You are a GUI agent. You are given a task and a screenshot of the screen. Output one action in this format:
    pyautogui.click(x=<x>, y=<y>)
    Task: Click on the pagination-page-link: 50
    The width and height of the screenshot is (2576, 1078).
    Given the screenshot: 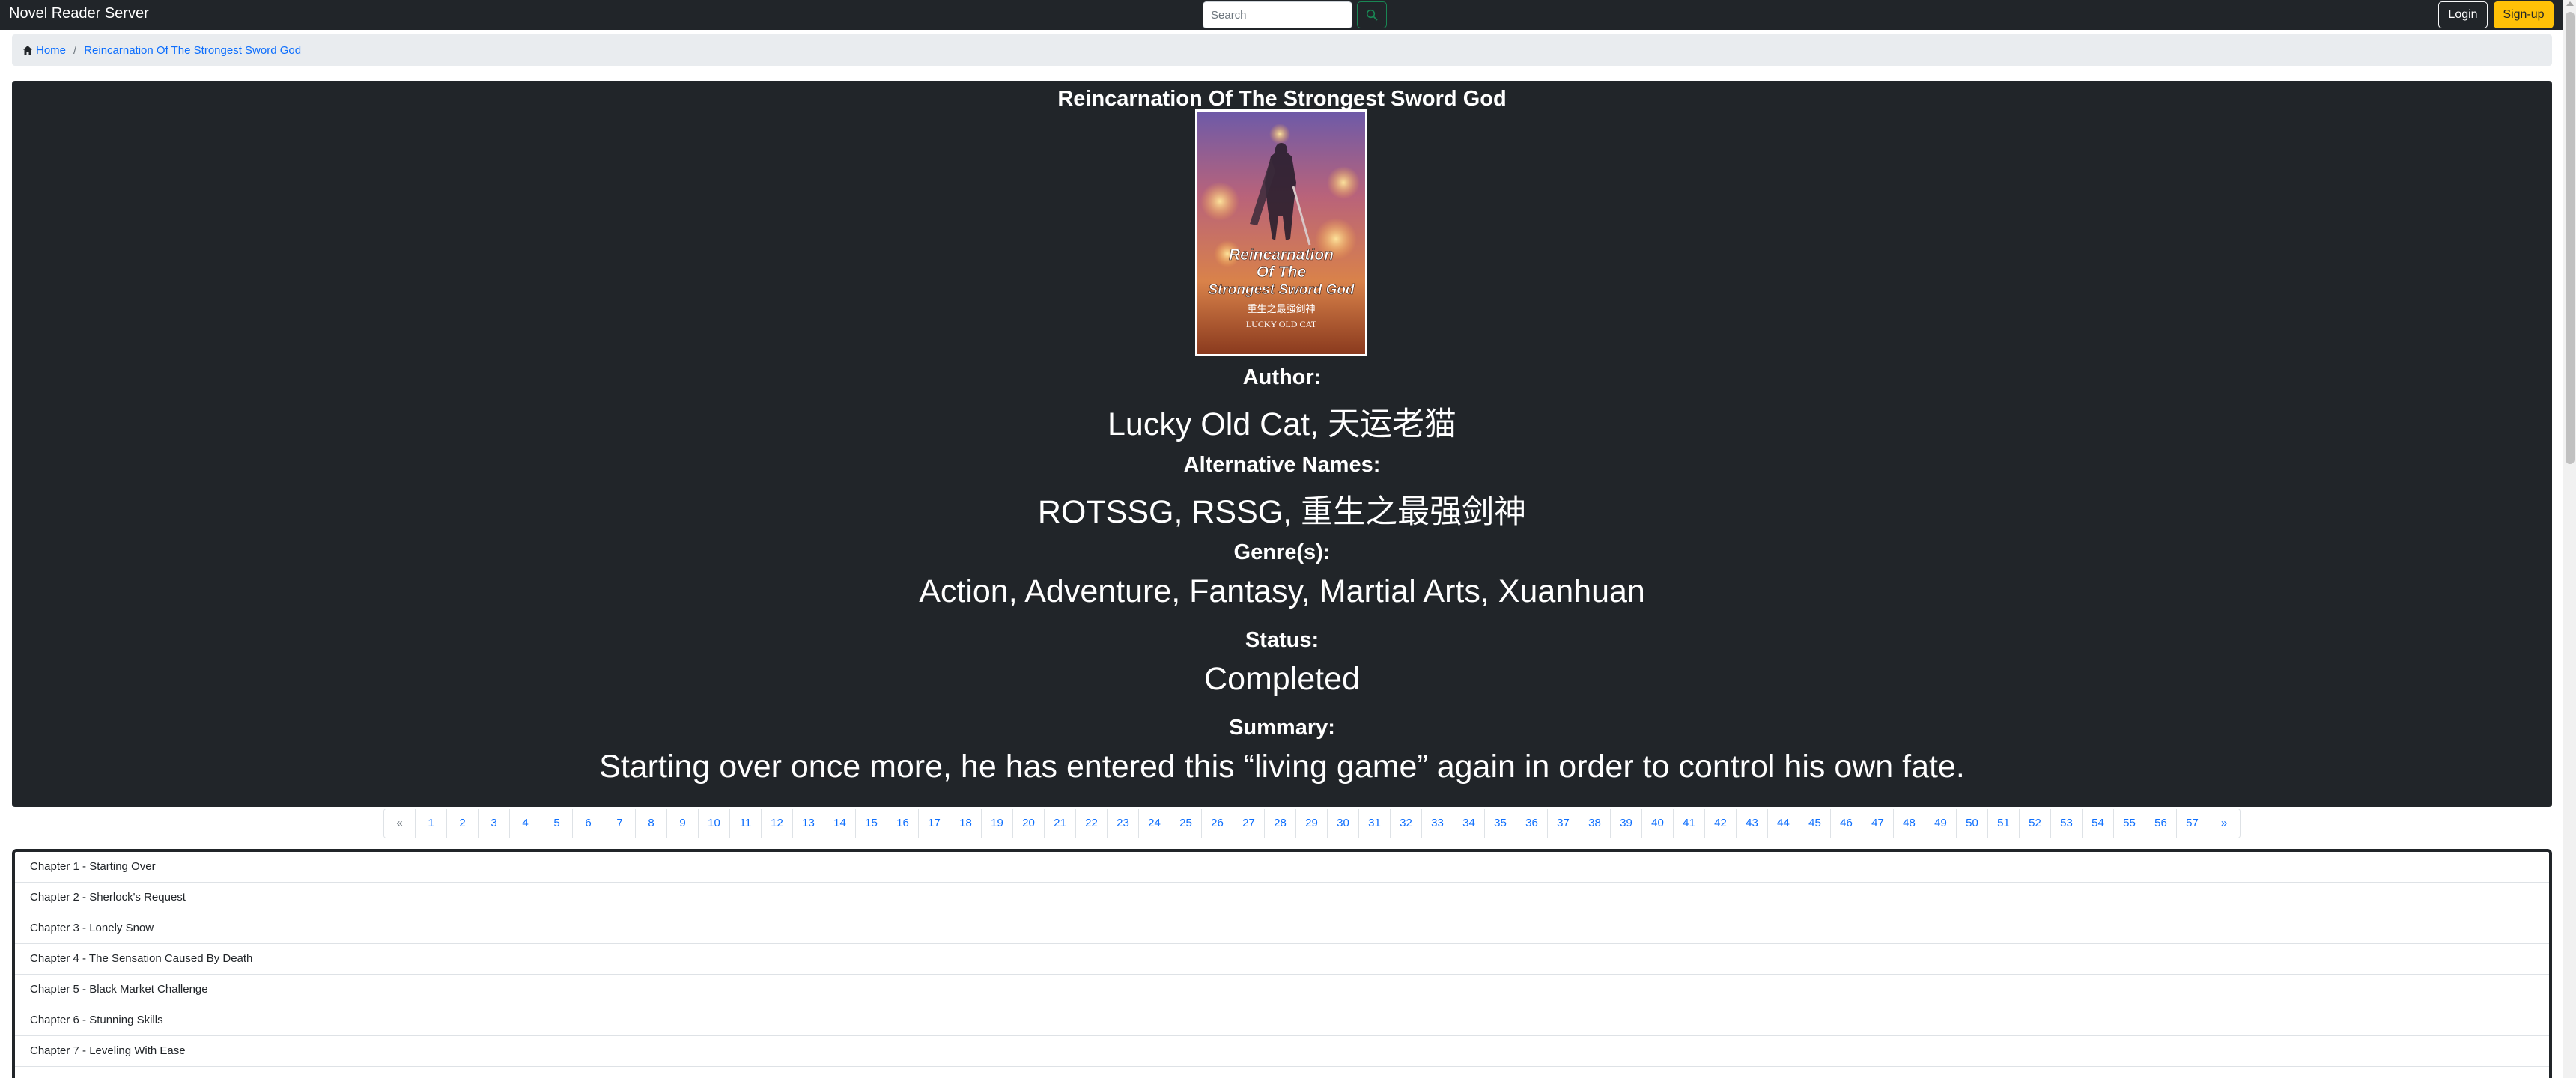 What is the action you would take?
    pyautogui.click(x=1972, y=823)
    